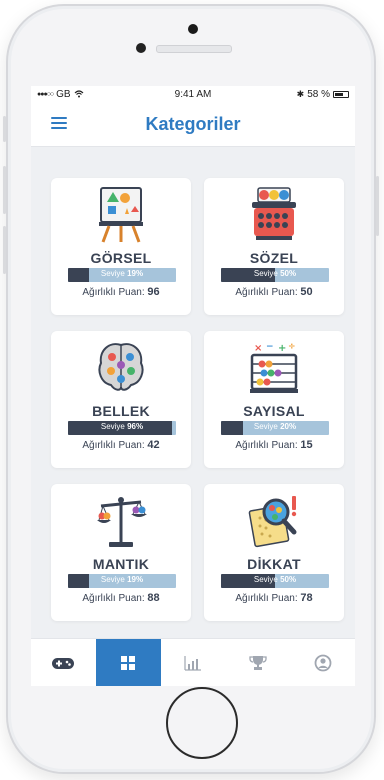 The image size is (384, 780). What do you see at coordinates (274, 445) in the screenshot?
I see `weighted-score: Ağırlıklı Puan: 15` at bounding box center [274, 445].